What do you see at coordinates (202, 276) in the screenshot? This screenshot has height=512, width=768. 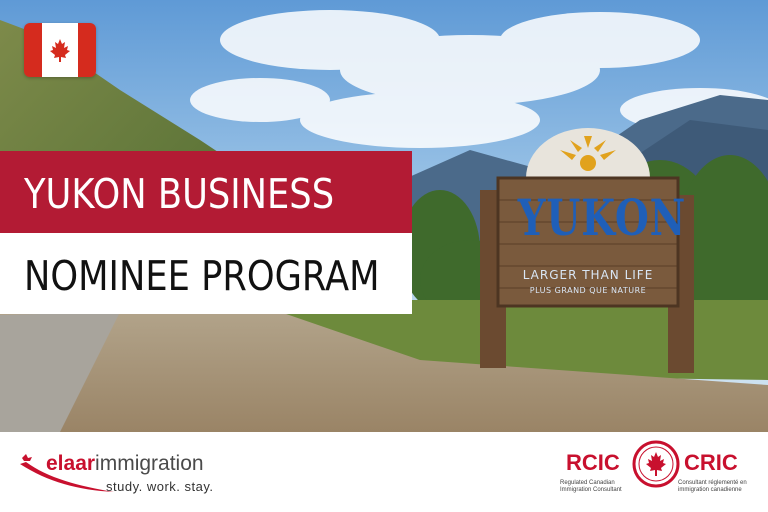 I see `title-line2: NOMINEE PROGRAM` at bounding box center [202, 276].